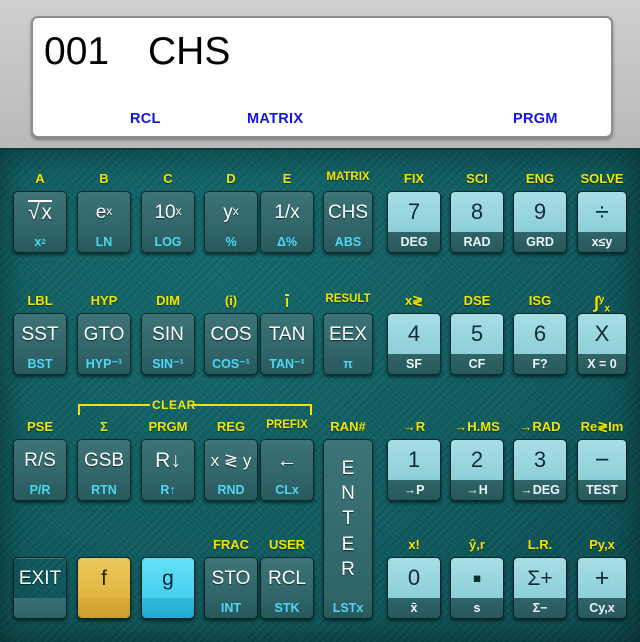  What do you see at coordinates (602, 470) in the screenshot?
I see `key-minus: − TEST` at bounding box center [602, 470].